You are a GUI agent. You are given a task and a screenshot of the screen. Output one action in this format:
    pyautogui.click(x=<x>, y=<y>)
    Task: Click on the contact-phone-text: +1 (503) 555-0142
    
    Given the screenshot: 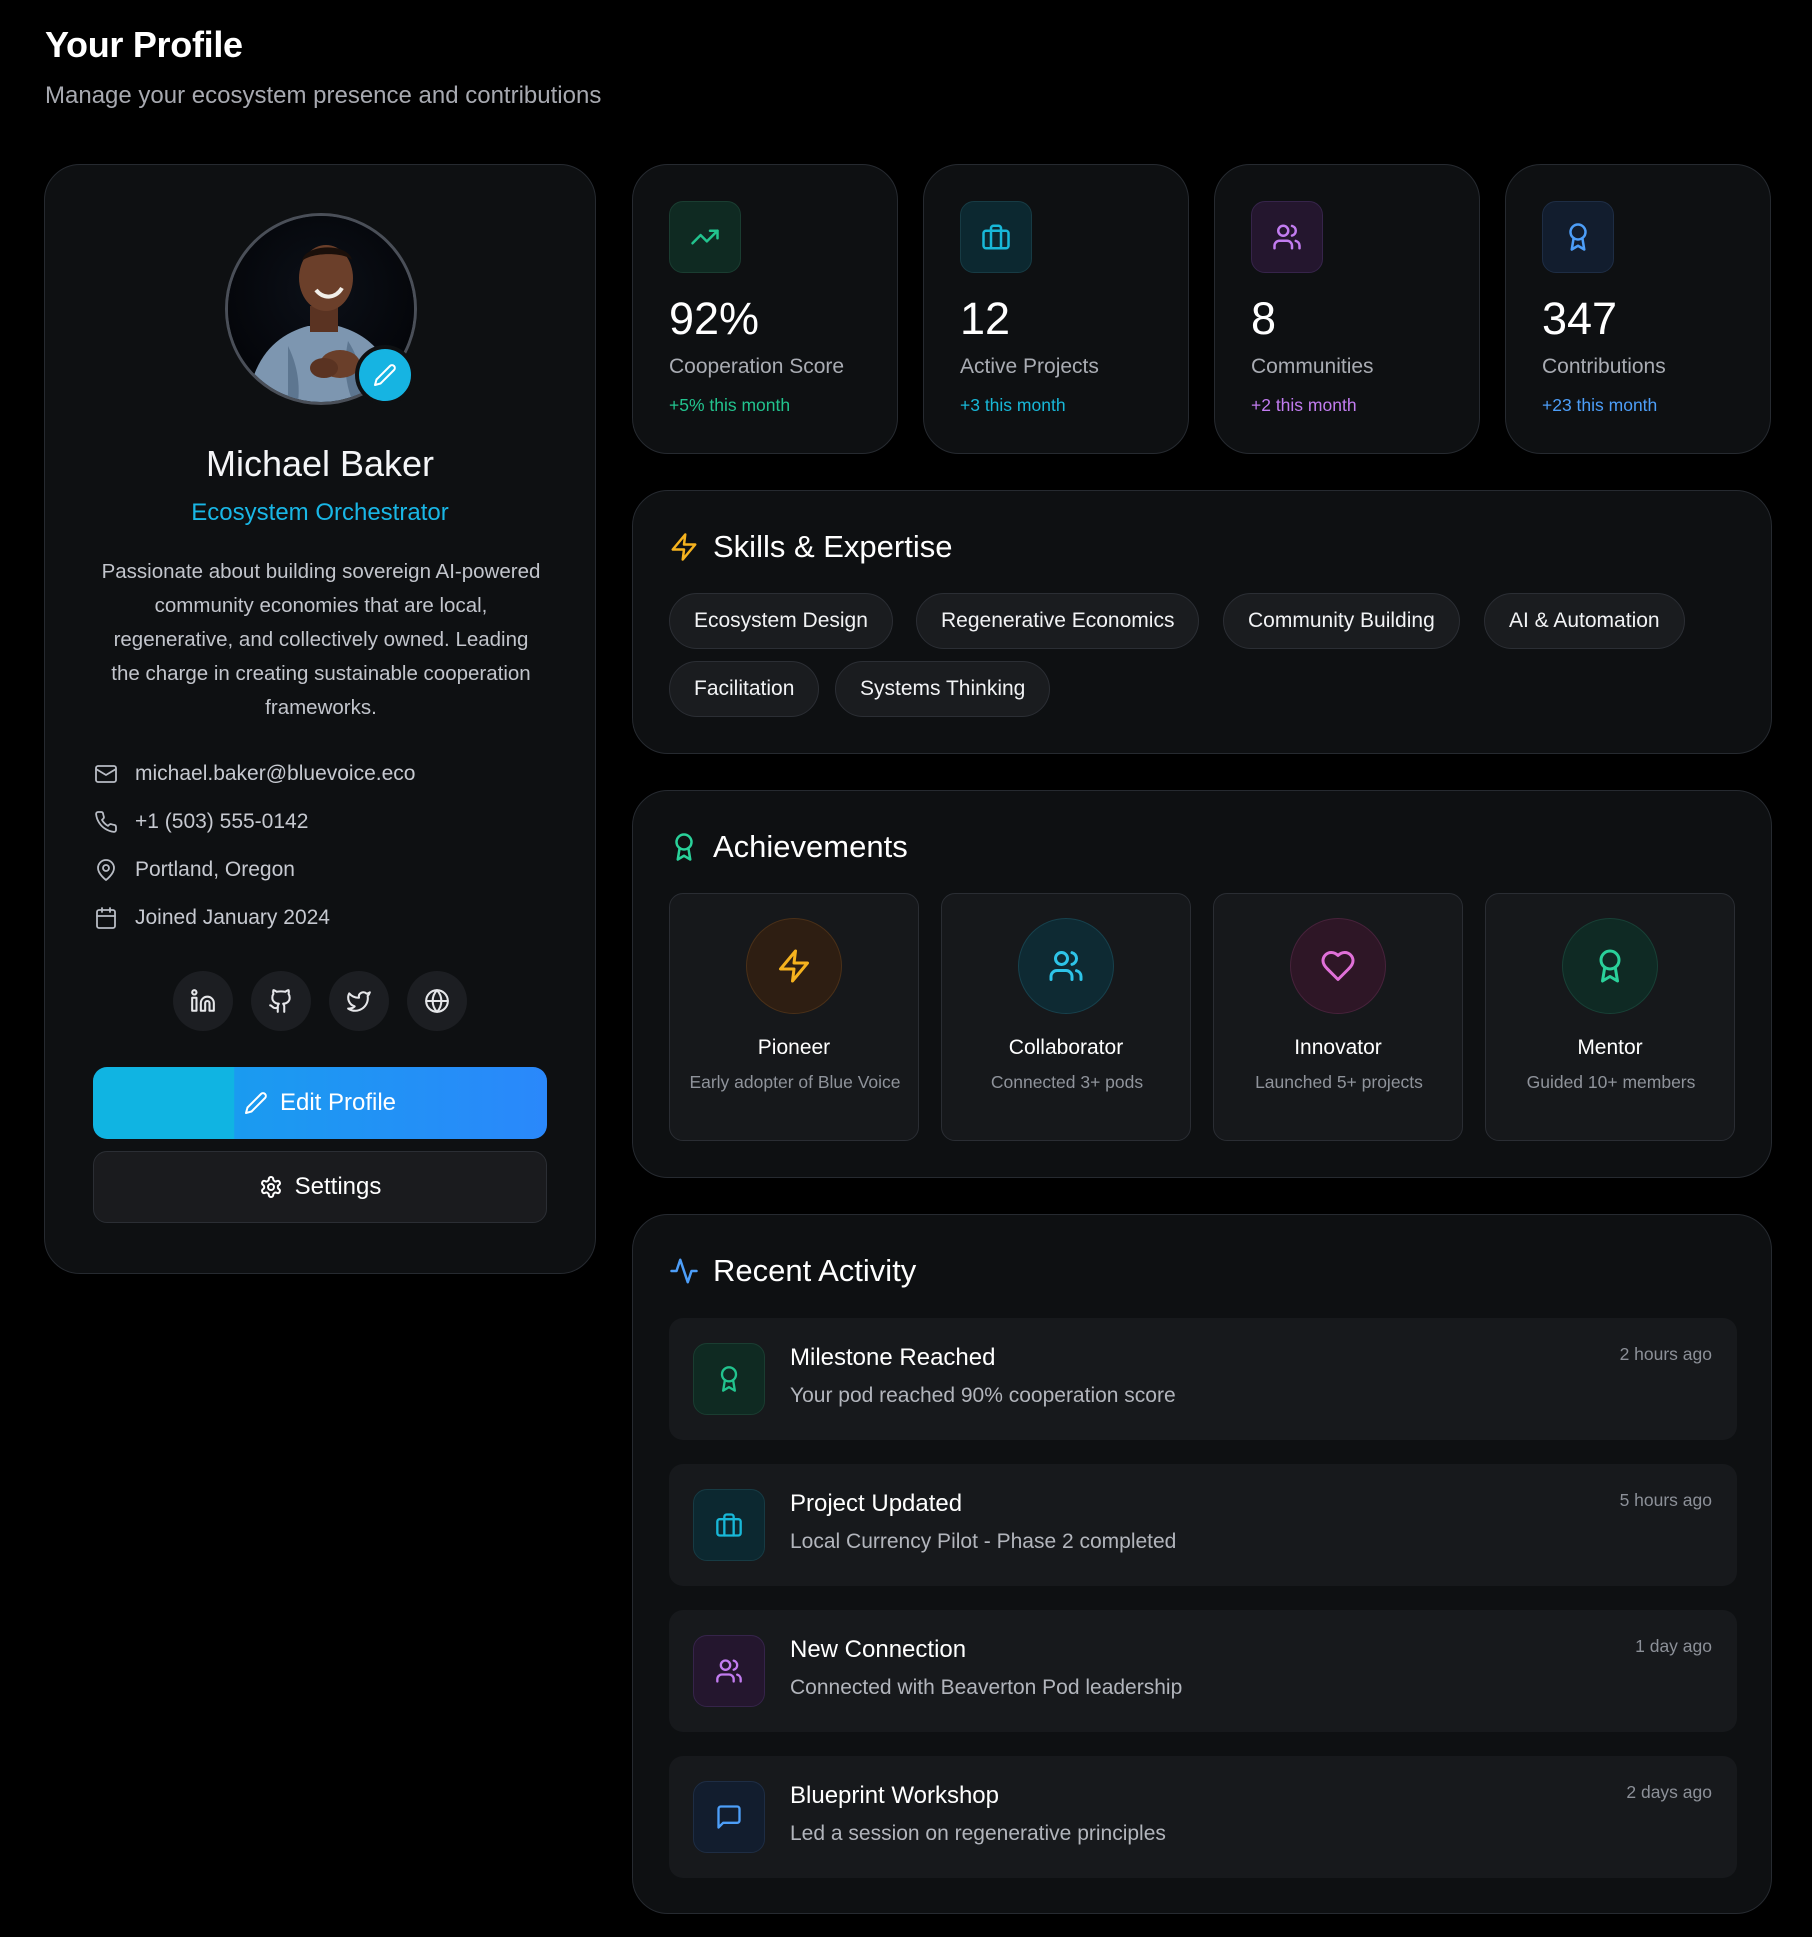 What is the action you would take?
    pyautogui.click(x=222, y=821)
    